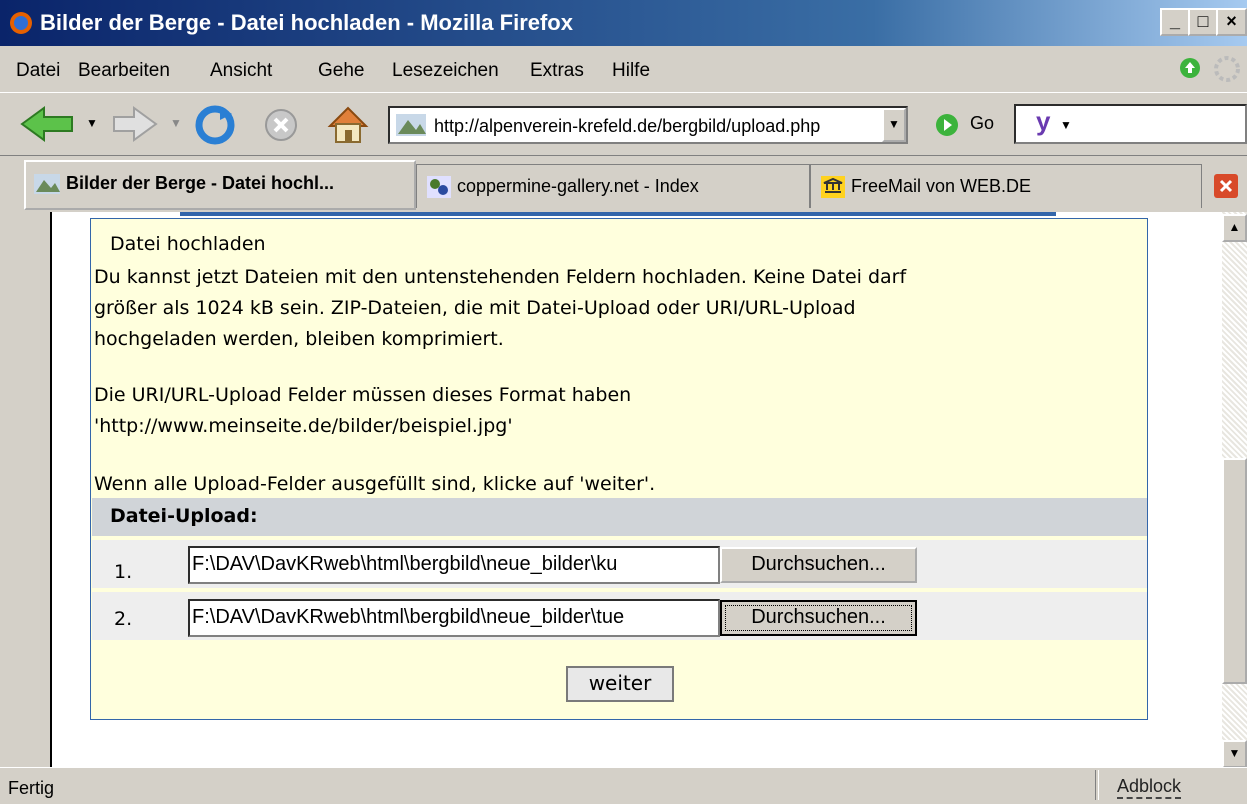 The width and height of the screenshot is (1247, 804). What do you see at coordinates (48, 124) in the screenshot?
I see `back-arrow-icon` at bounding box center [48, 124].